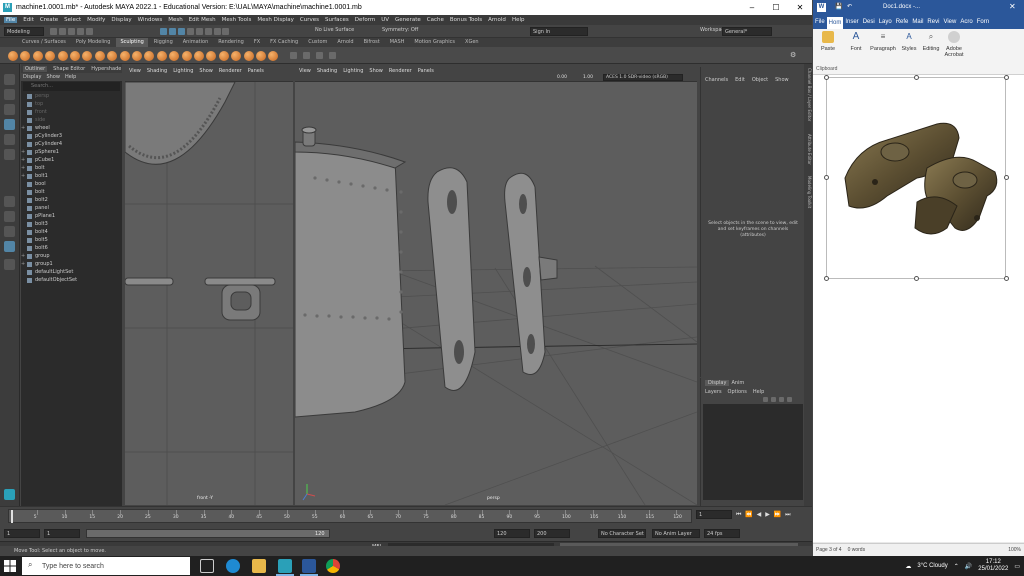 Image resolution: width=1024 pixels, height=576 pixels. Describe the element at coordinates (740, 80) in the screenshot. I see `channel-menu-edit: Edit` at that location.